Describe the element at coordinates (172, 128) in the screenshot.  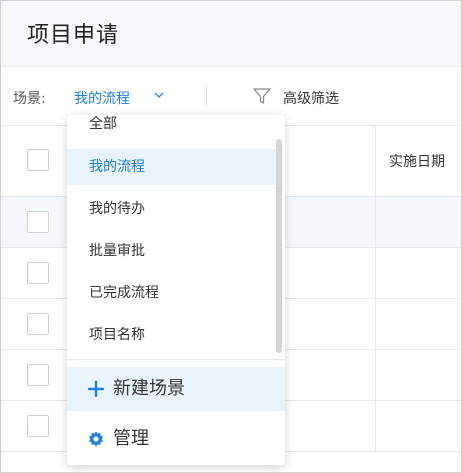
I see `scene-option-all: 全部` at that location.